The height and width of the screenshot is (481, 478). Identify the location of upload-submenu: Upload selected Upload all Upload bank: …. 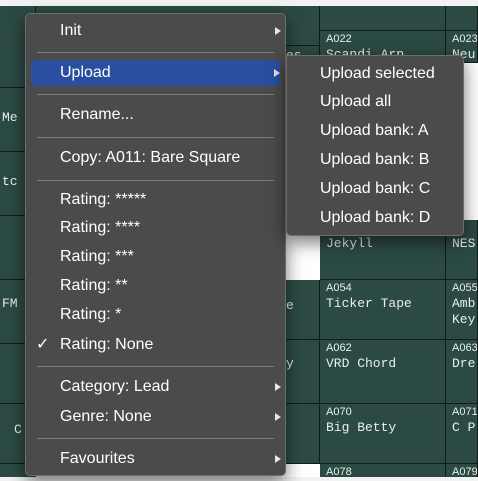
(375, 145).